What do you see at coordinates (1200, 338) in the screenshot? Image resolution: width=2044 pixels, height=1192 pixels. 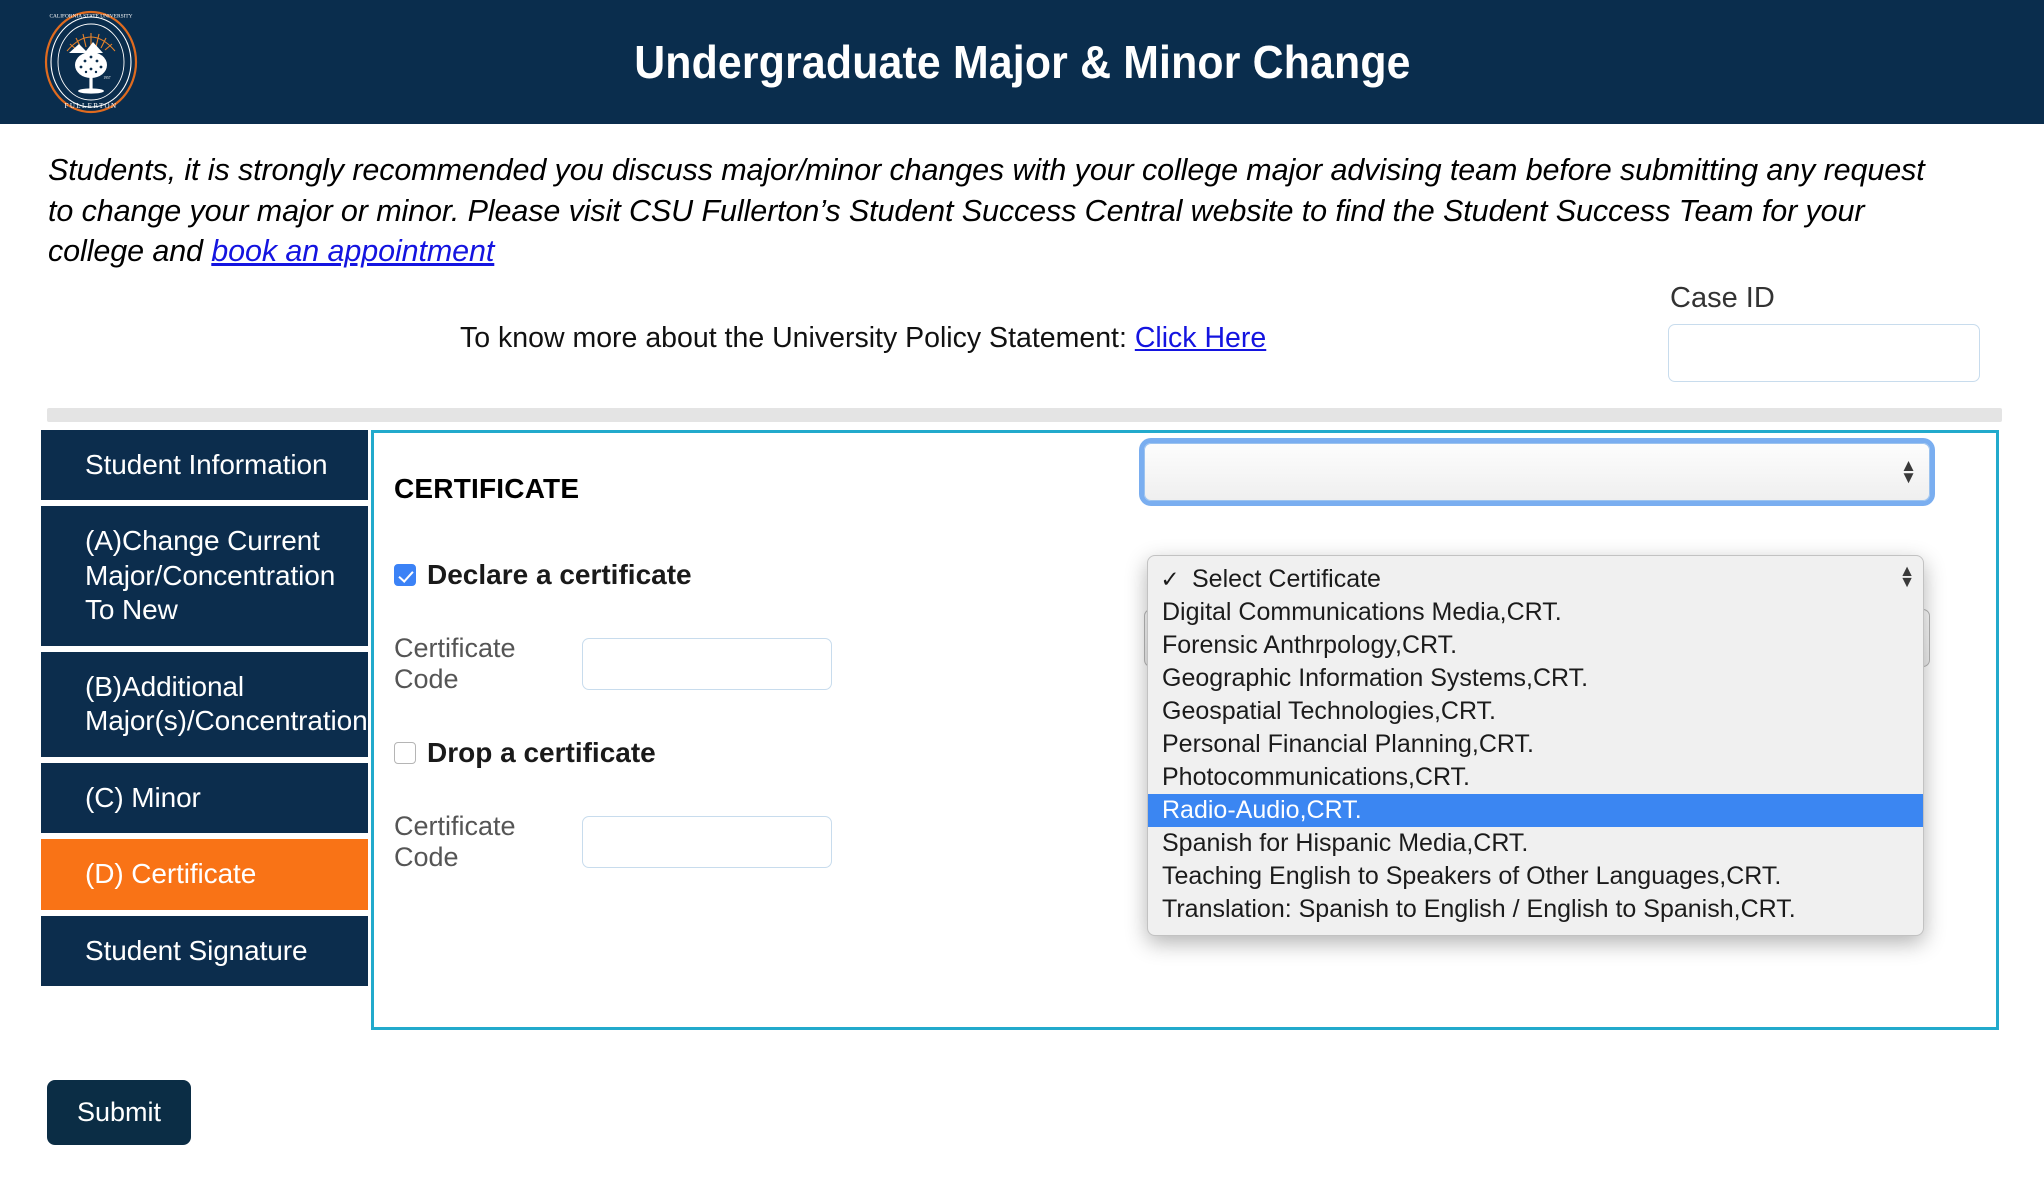 I see `policy-click-here-link: Click Here` at bounding box center [1200, 338].